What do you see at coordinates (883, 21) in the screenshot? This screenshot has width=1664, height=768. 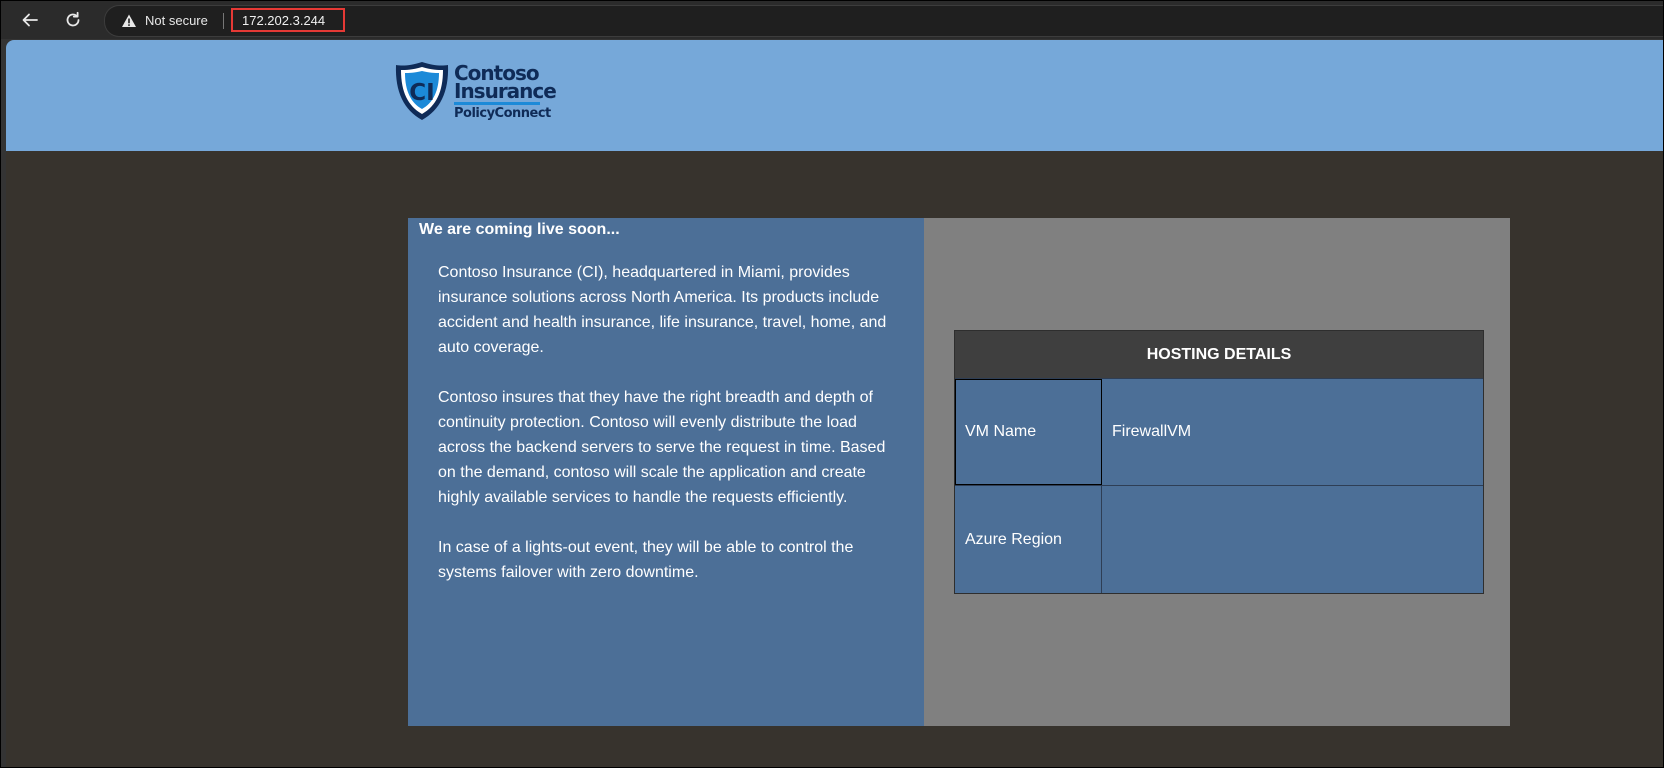 I see `address-bar: Not secure 172.202.3.244` at bounding box center [883, 21].